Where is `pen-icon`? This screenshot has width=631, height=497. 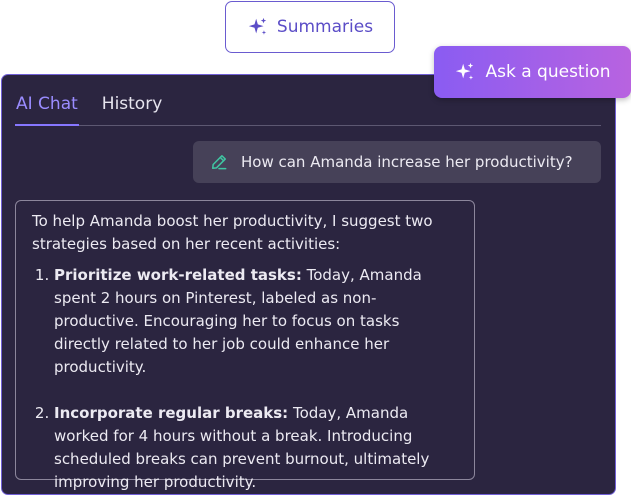
pen-icon is located at coordinates (219, 162).